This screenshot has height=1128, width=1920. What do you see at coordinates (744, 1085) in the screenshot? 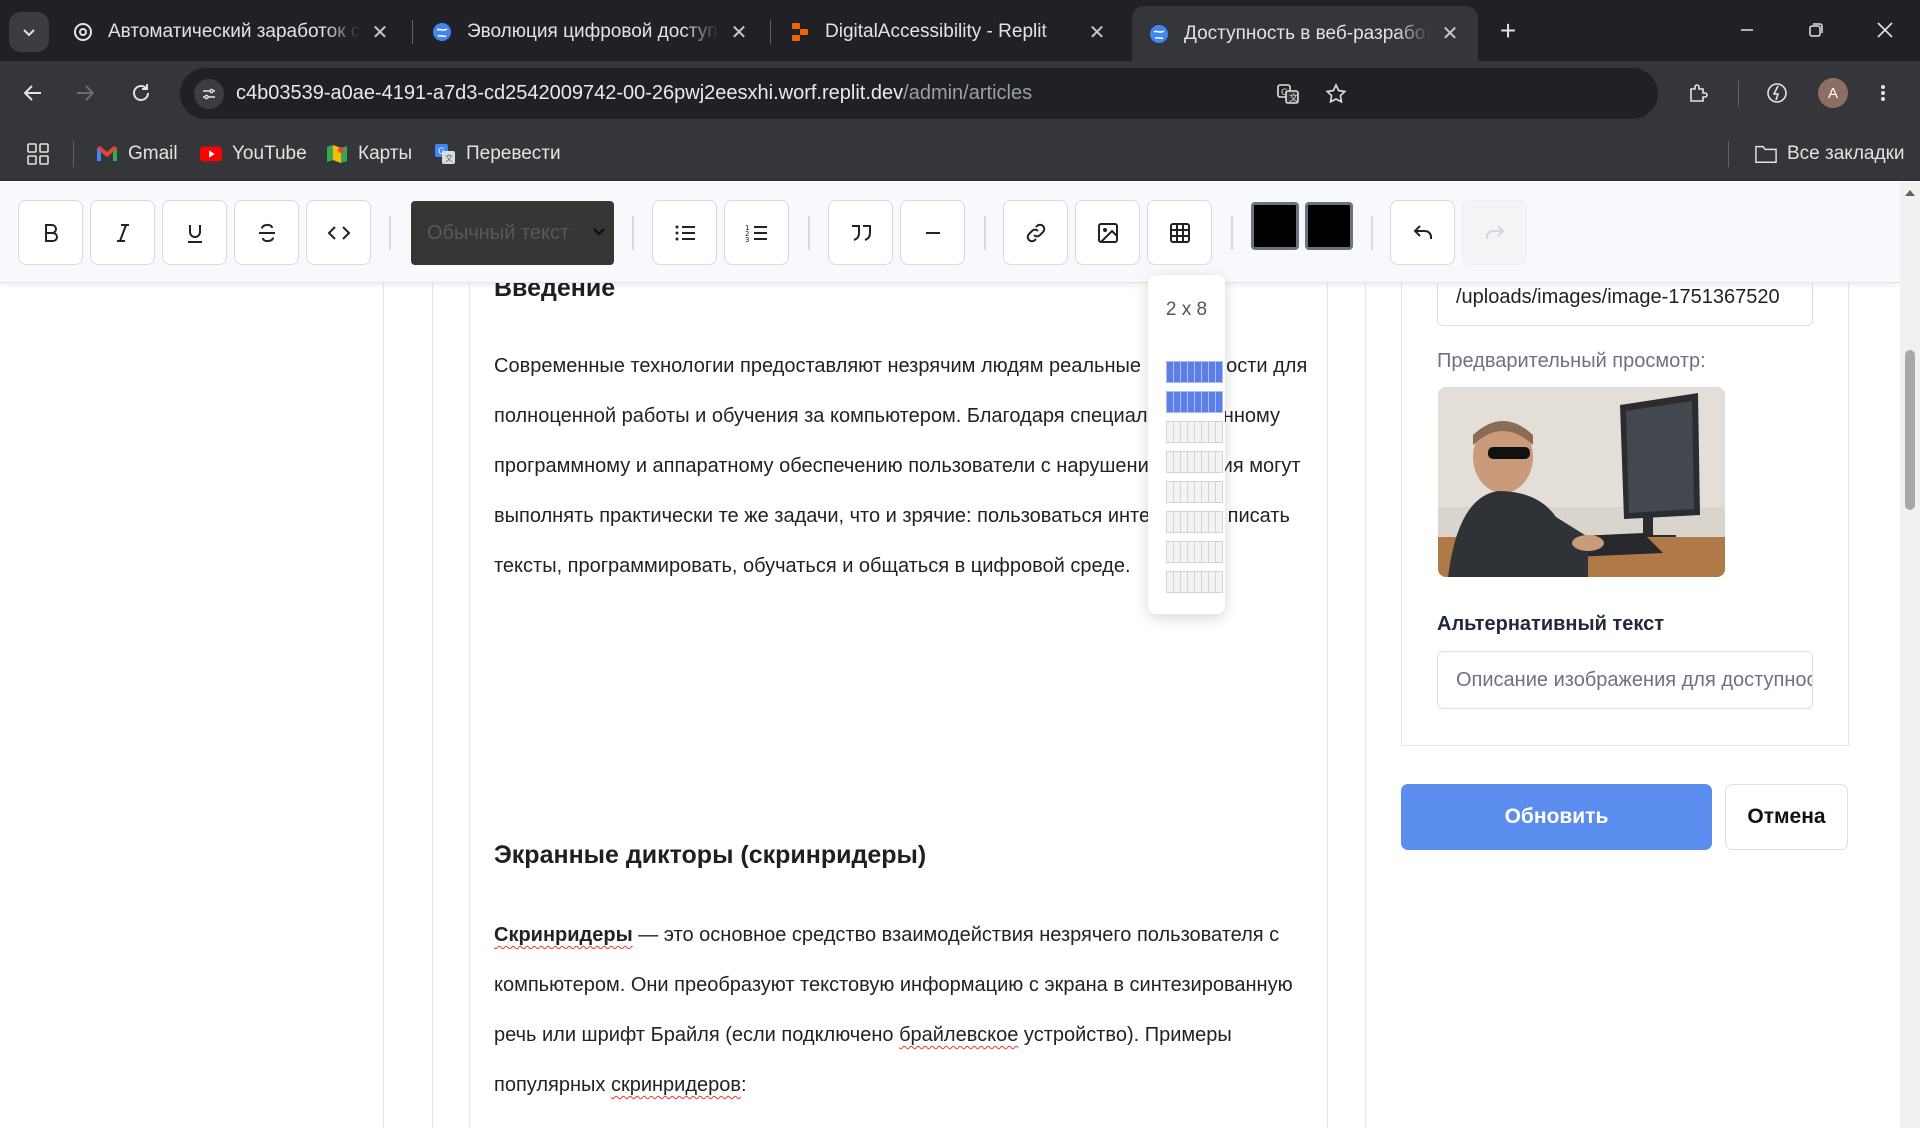
I see `paragraph-text: :` at bounding box center [744, 1085].